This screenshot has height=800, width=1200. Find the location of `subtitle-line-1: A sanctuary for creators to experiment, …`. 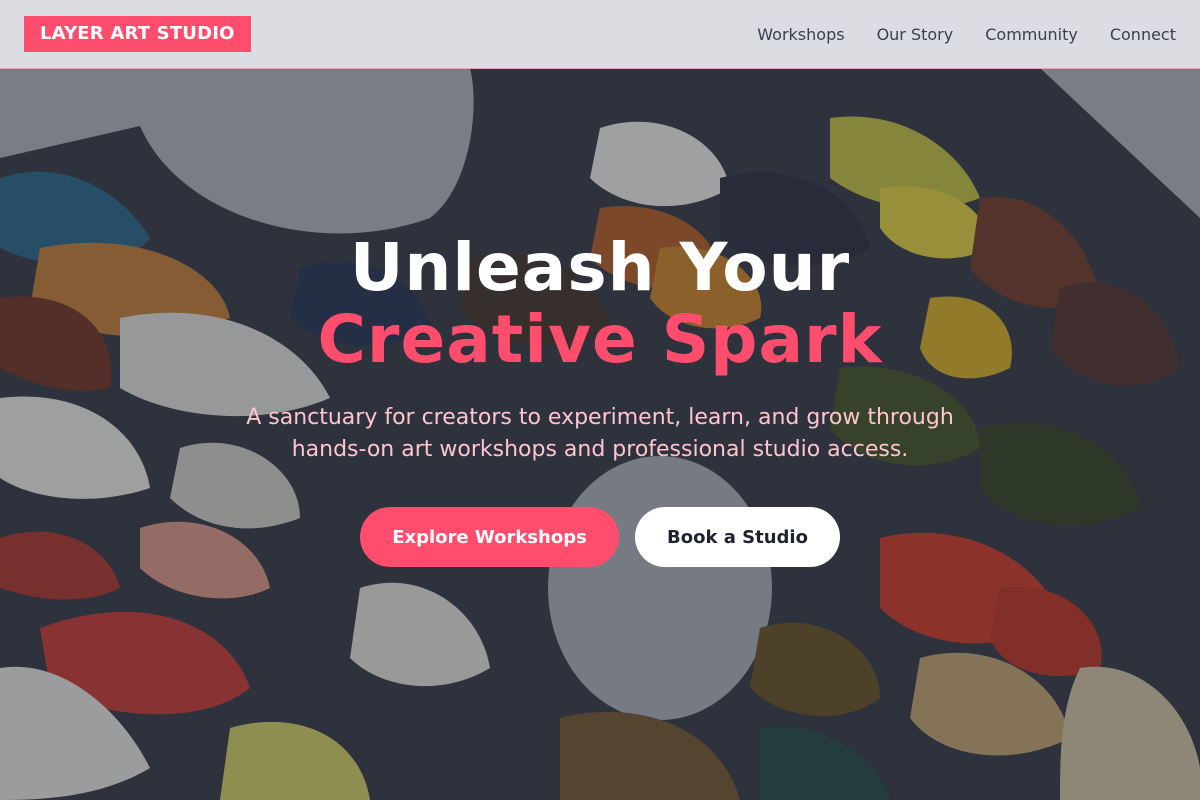

subtitle-line-1: A sanctuary for creators to experiment, … is located at coordinates (600, 417).